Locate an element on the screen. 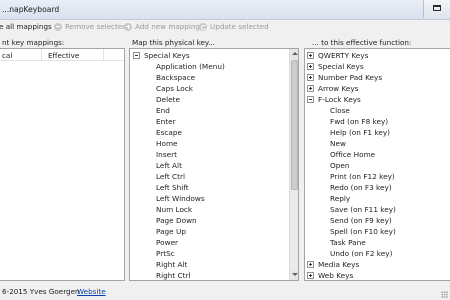 This screenshot has height=300, width=450. tree-item: Office Home is located at coordinates (377, 154).